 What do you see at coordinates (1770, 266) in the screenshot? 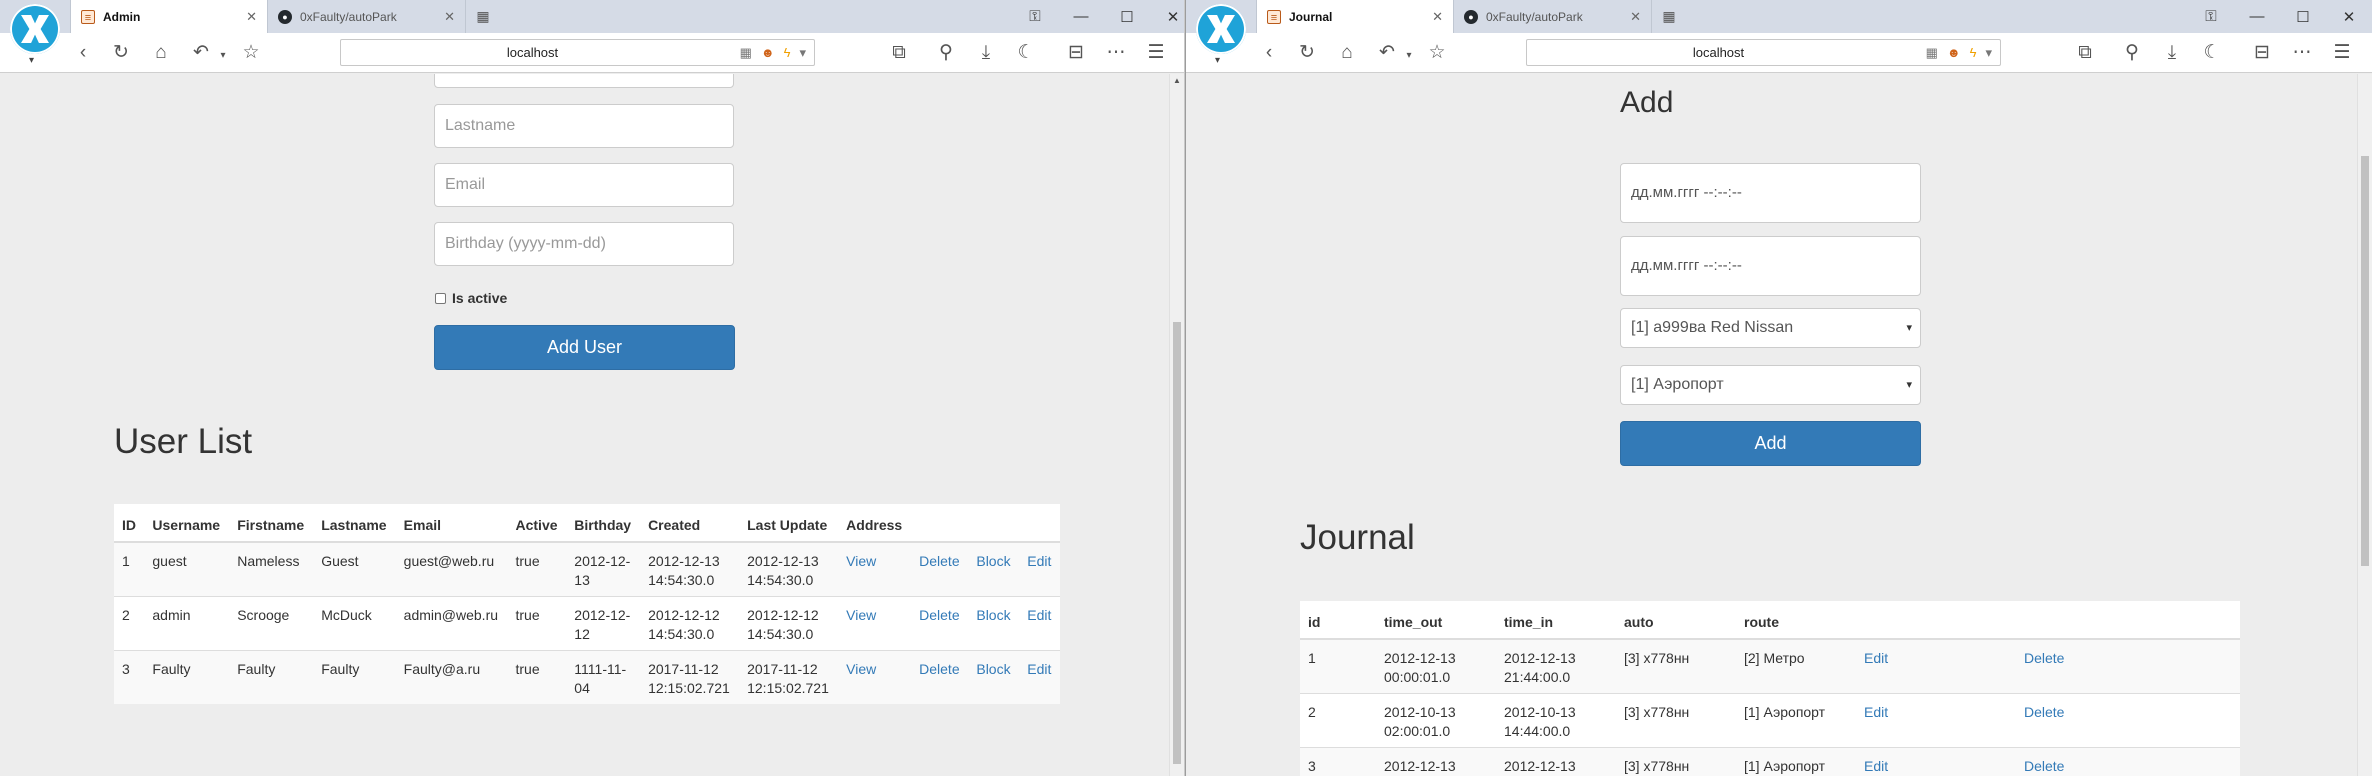
I see `time-in-input: дд.мм.гггг --:--:--` at bounding box center [1770, 266].